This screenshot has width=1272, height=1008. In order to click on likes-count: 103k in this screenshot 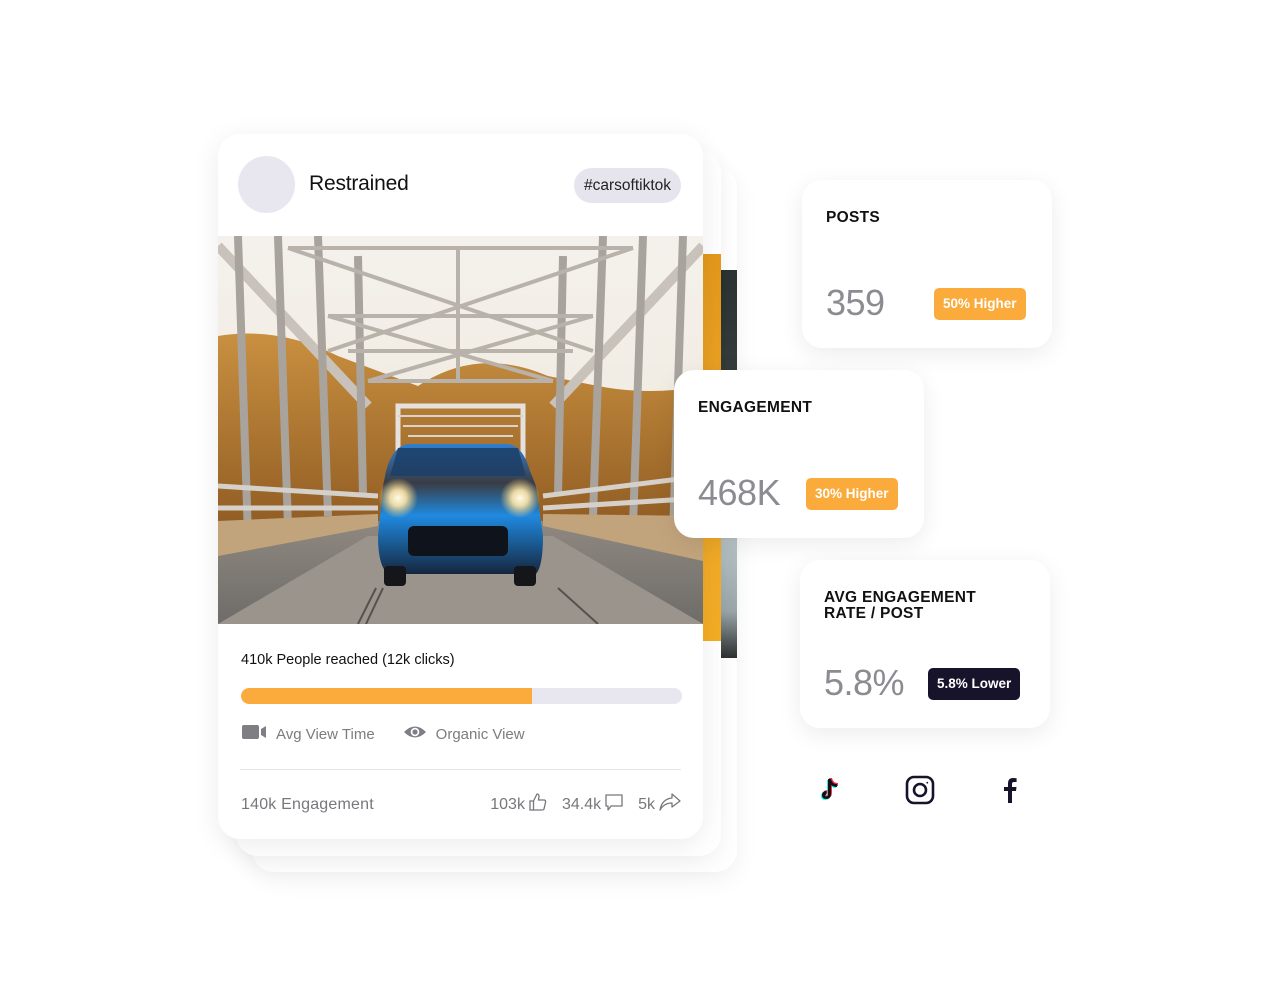, I will do `click(507, 804)`.